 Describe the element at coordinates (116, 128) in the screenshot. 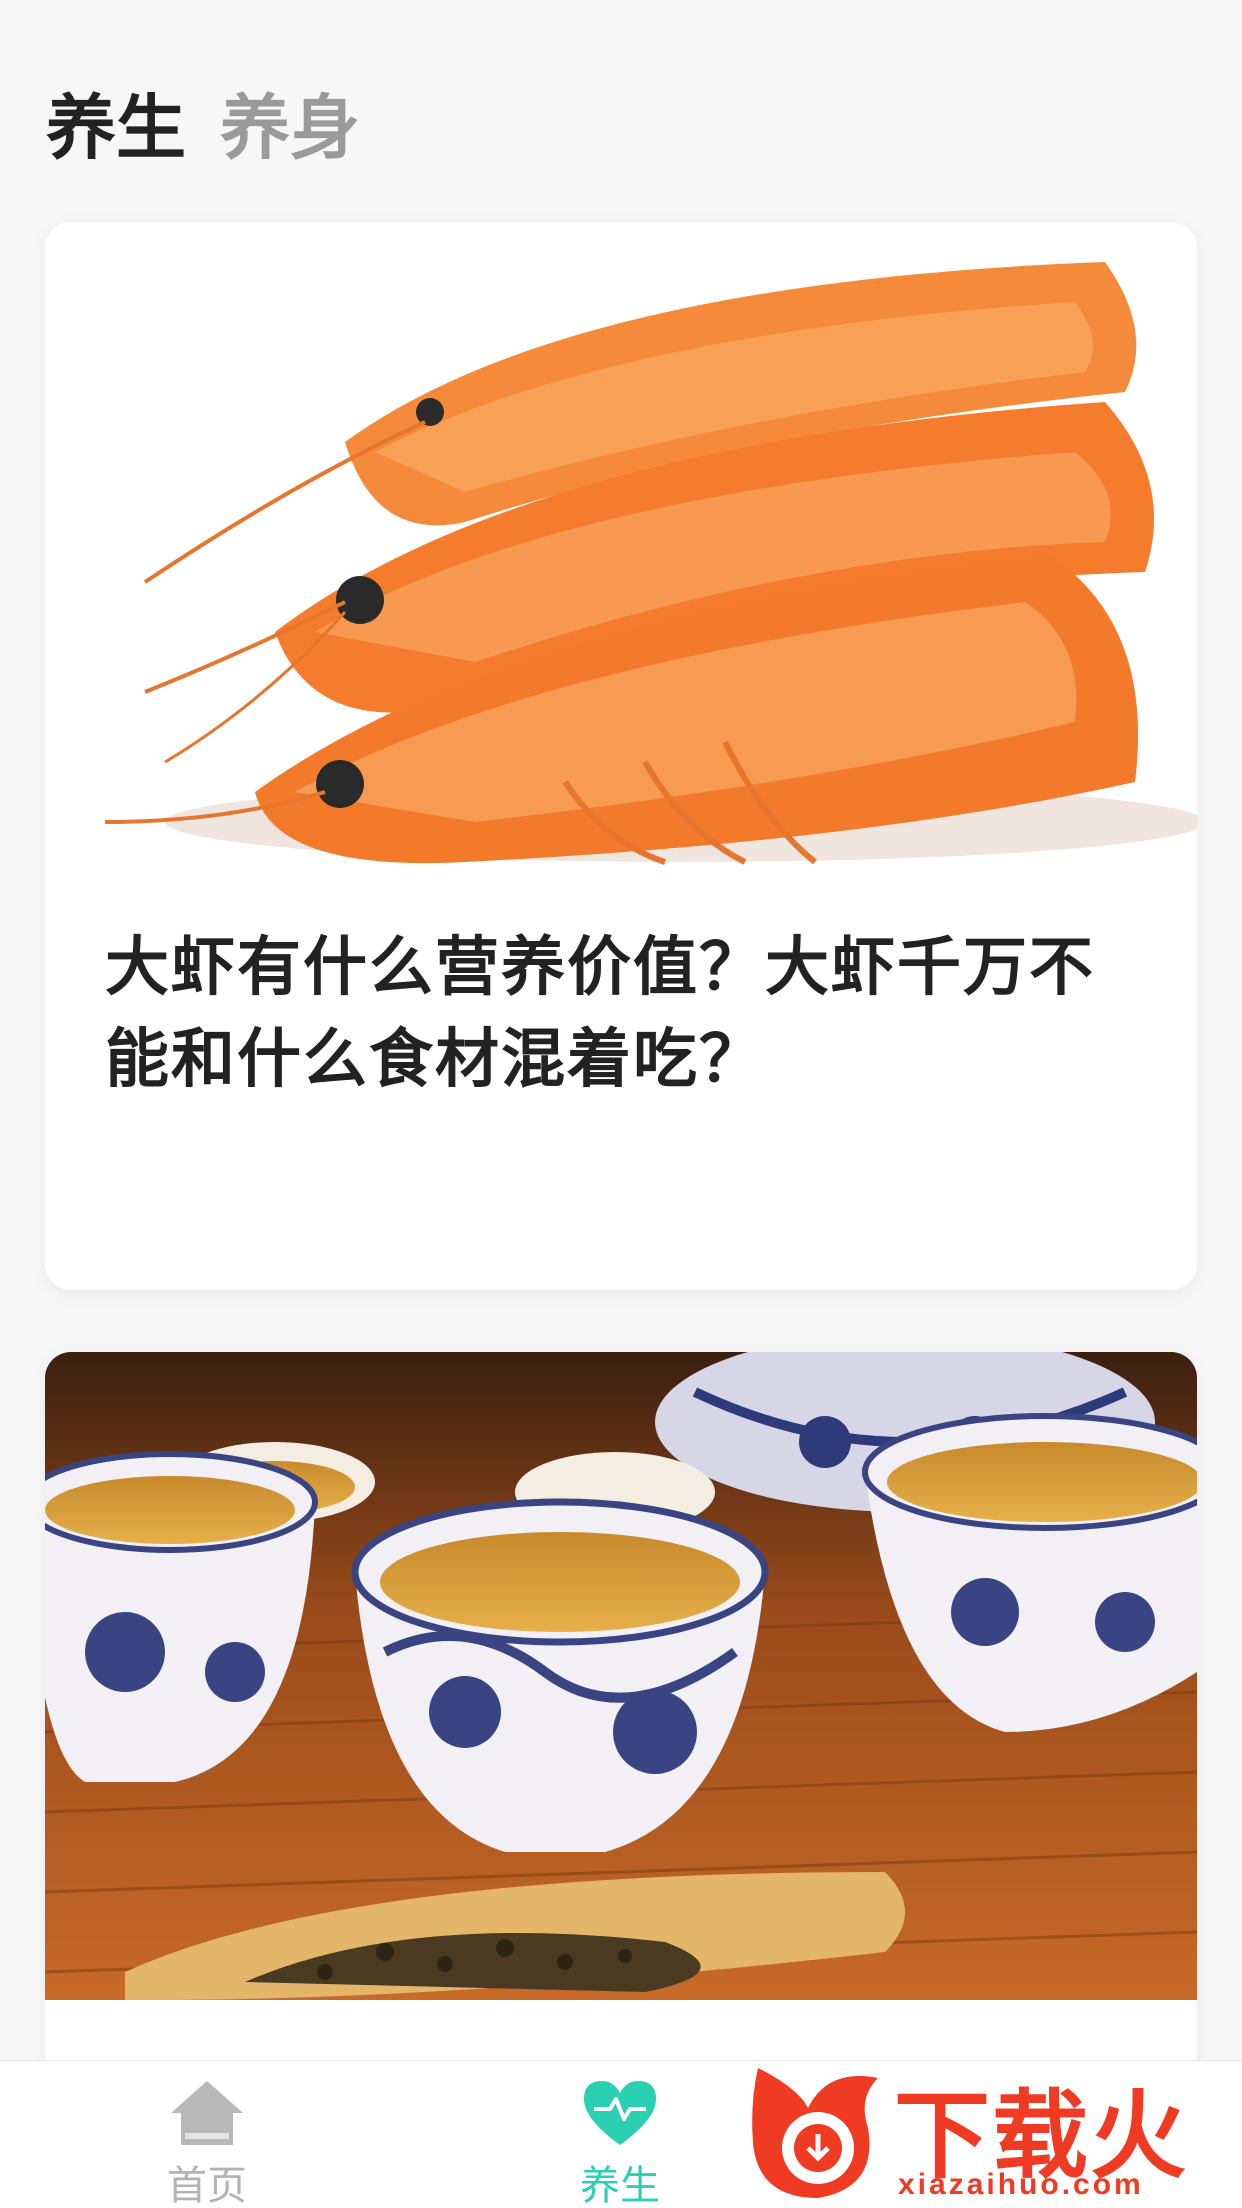

I see `tab-yangsheng: 养生` at that location.